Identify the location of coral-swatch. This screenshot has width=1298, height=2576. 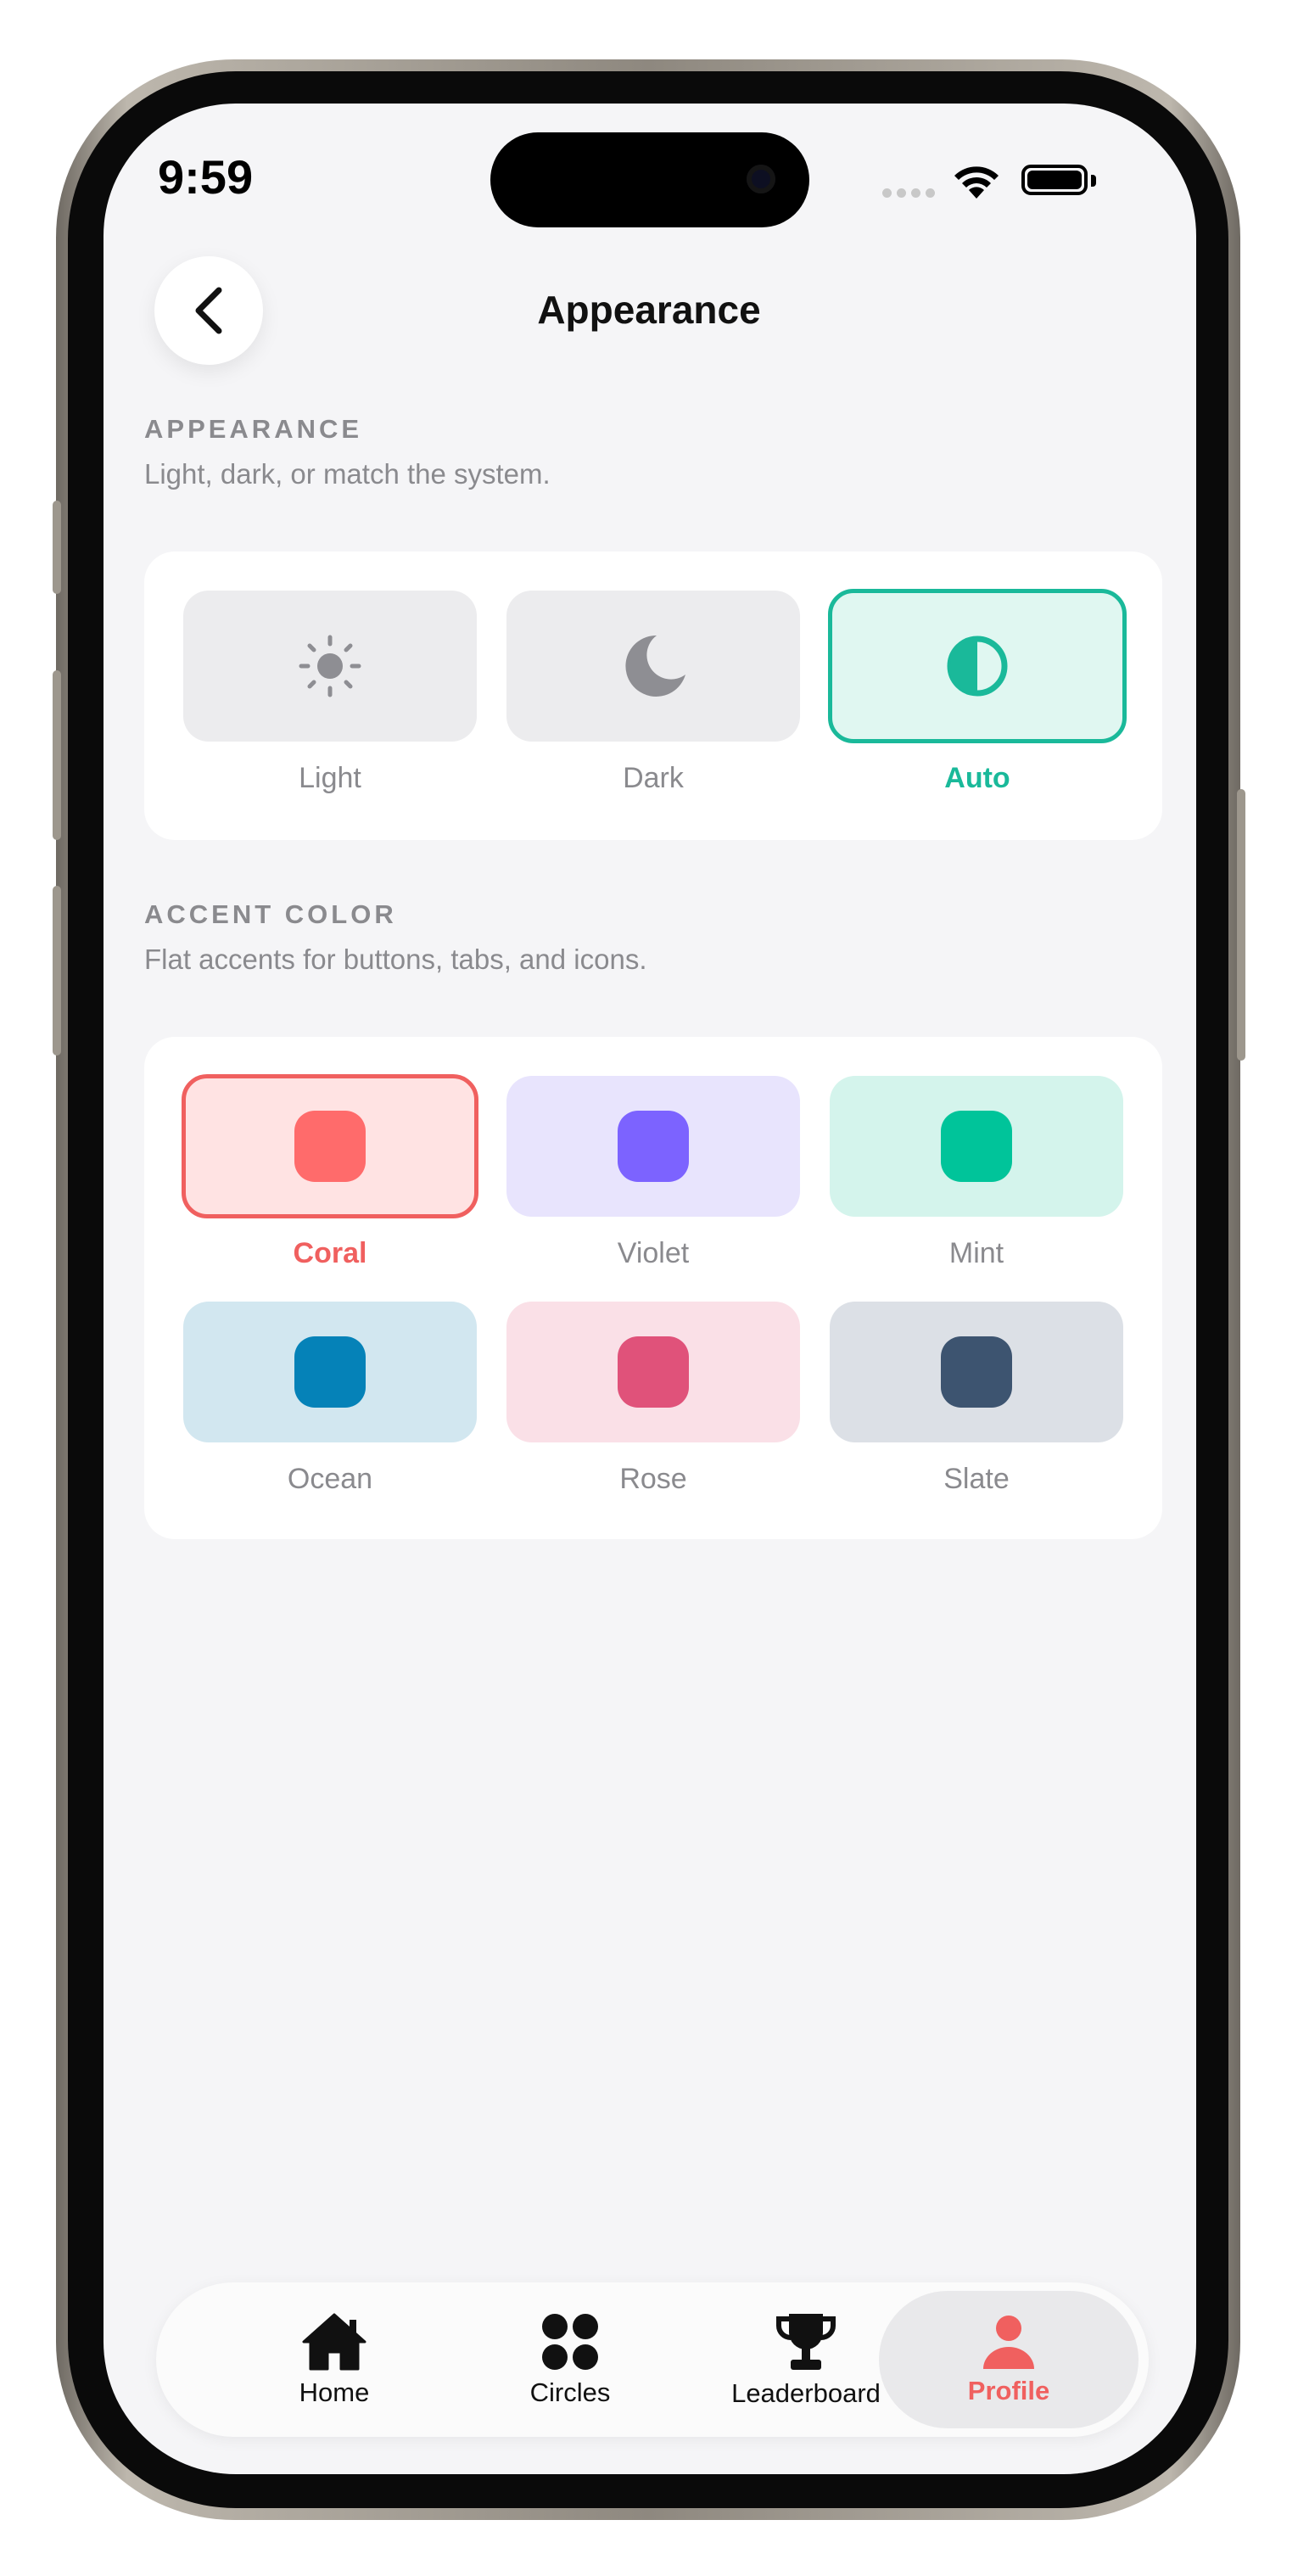
(330, 1146).